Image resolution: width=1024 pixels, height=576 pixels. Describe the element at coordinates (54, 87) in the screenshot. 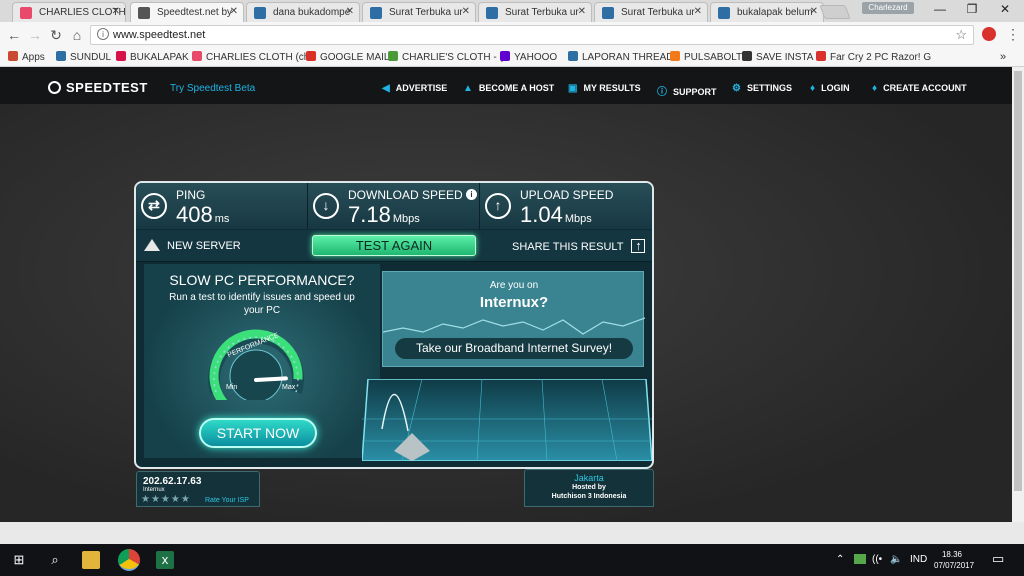

I see `speedtest-gauge-icon` at that location.